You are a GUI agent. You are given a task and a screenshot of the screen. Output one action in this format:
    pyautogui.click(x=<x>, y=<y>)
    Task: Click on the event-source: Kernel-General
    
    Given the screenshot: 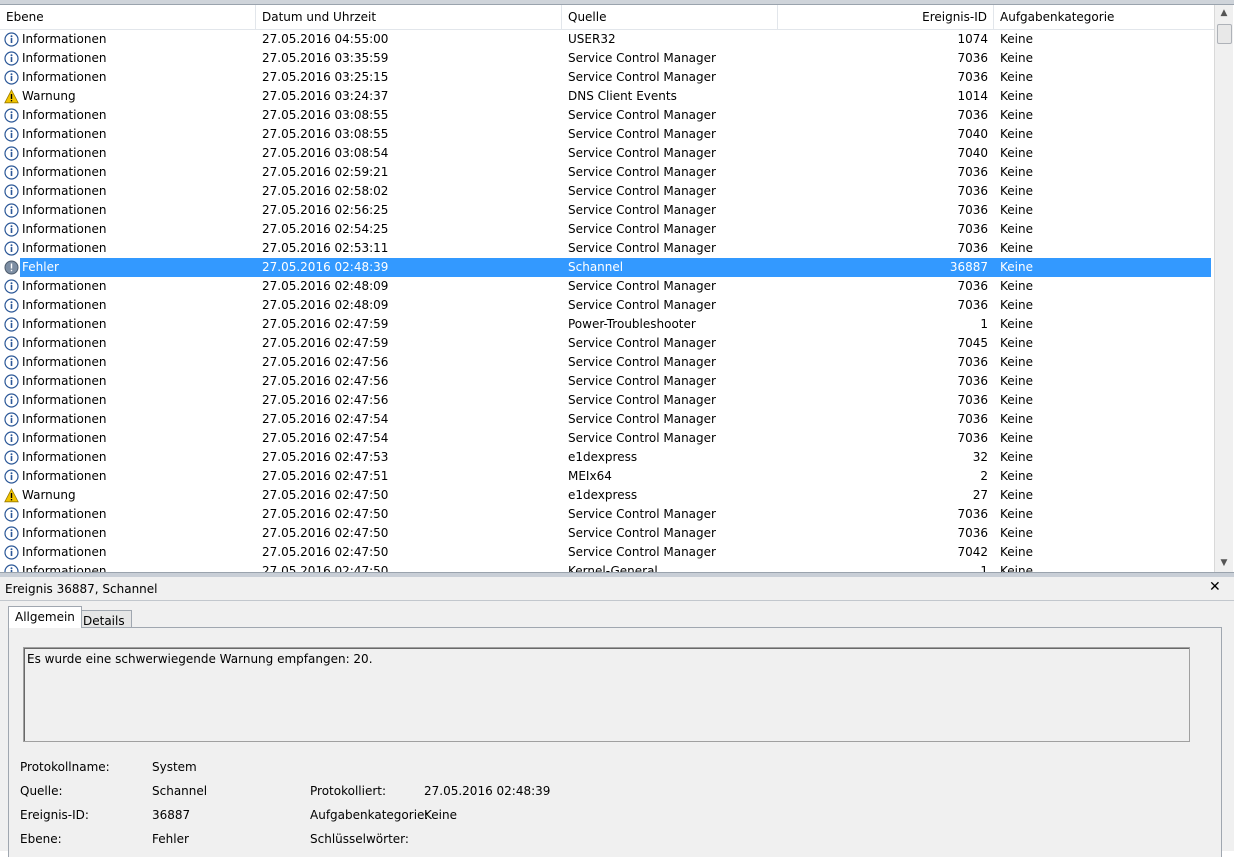 What is the action you would take?
    pyautogui.click(x=613, y=568)
    